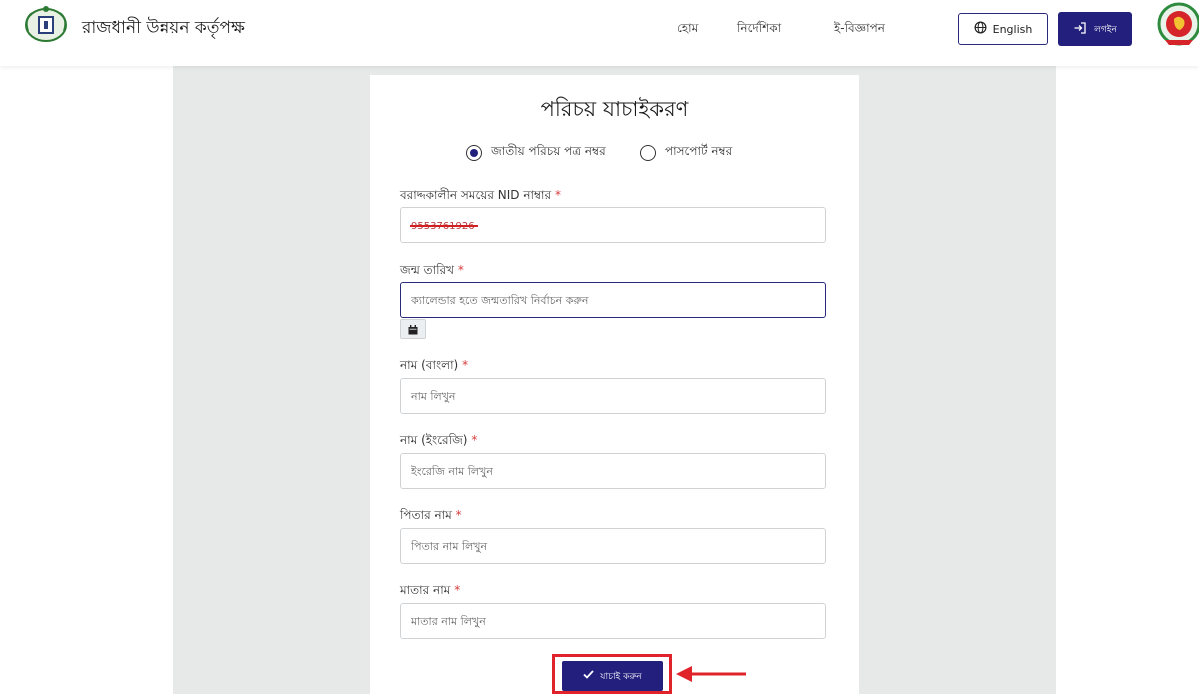 The image size is (1199, 694). I want to click on nav-guidelines: নির্দেশিকা, so click(759, 30).